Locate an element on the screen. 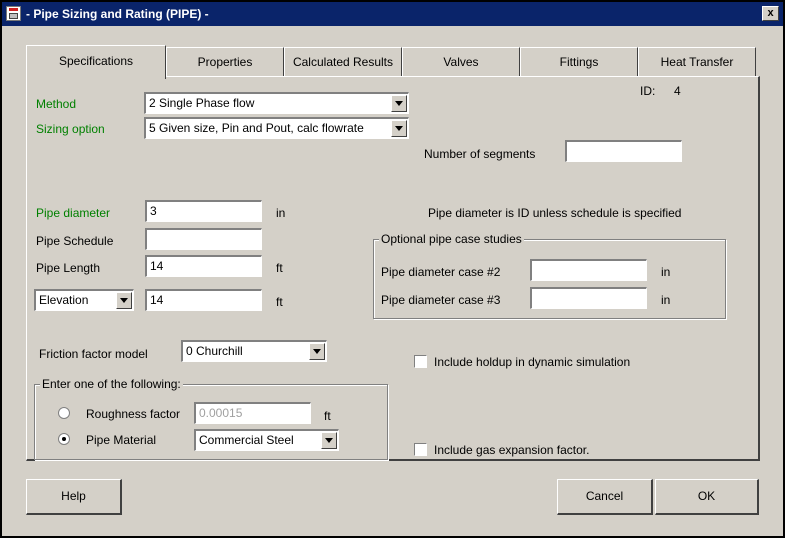  roughness-input: 0.00015 is located at coordinates (252, 413).